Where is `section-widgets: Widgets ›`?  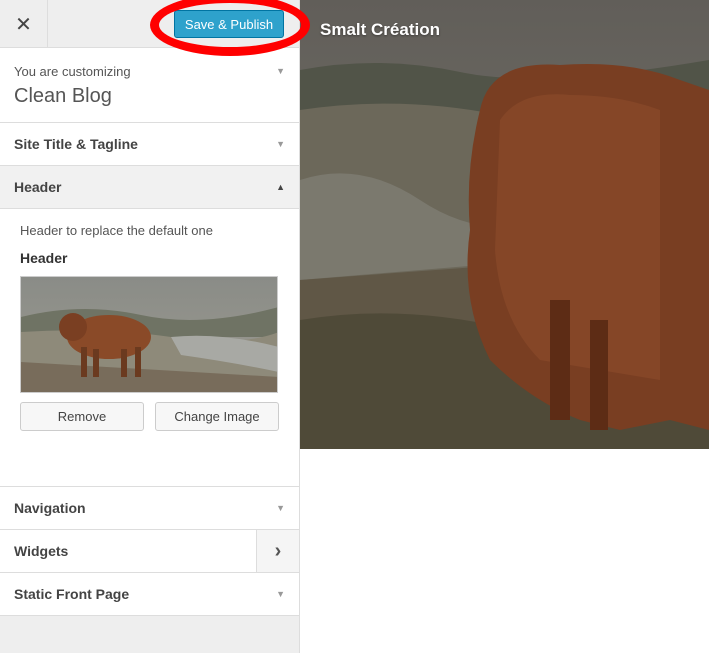
section-widgets: Widgets › is located at coordinates (149, 551).